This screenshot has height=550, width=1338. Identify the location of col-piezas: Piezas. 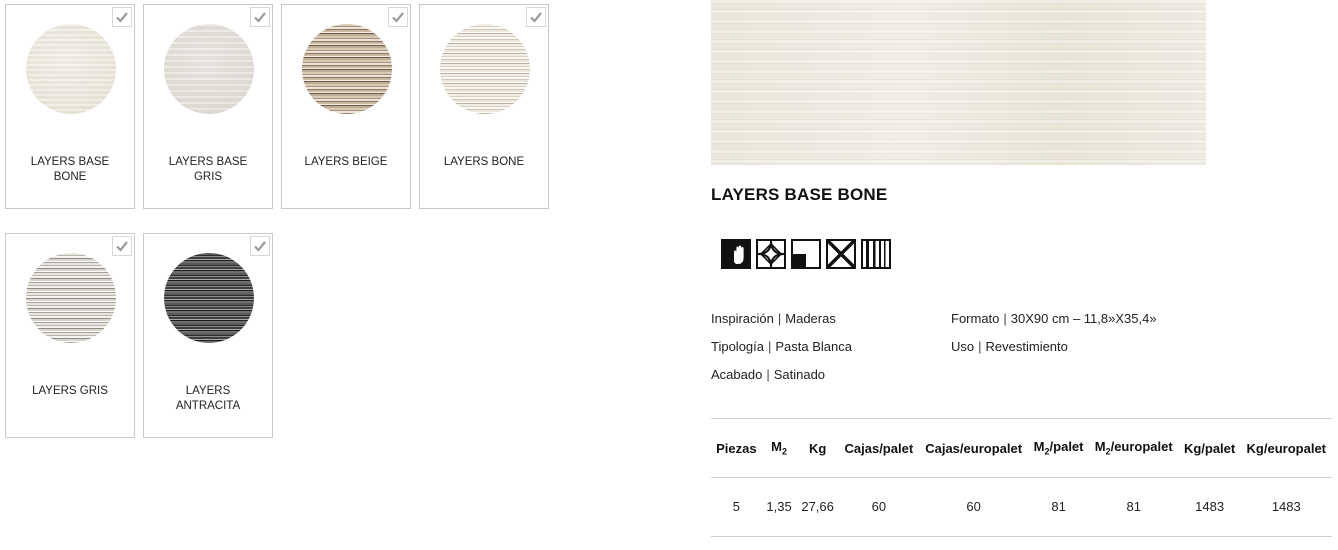
(736, 448).